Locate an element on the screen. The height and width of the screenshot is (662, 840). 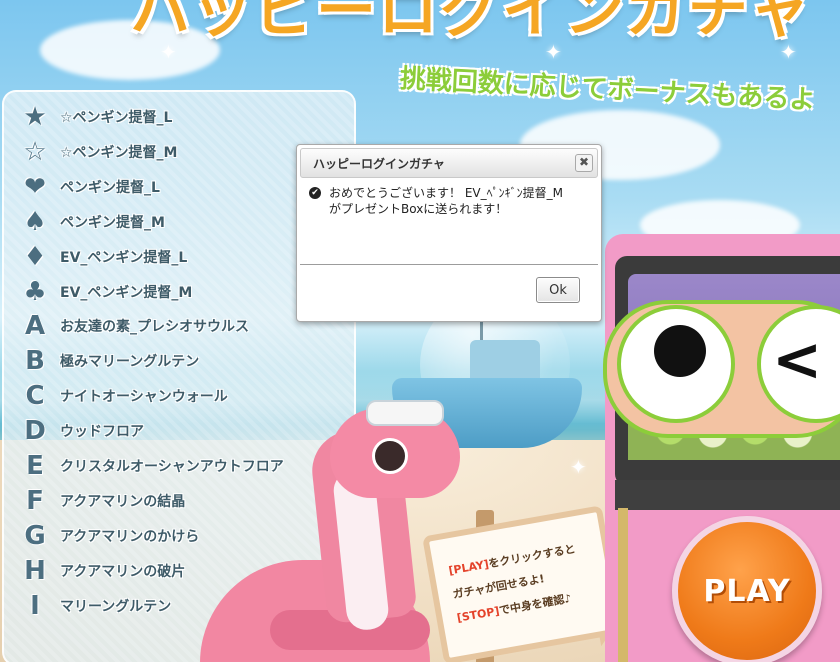
dialog-divider is located at coordinates (449, 264).